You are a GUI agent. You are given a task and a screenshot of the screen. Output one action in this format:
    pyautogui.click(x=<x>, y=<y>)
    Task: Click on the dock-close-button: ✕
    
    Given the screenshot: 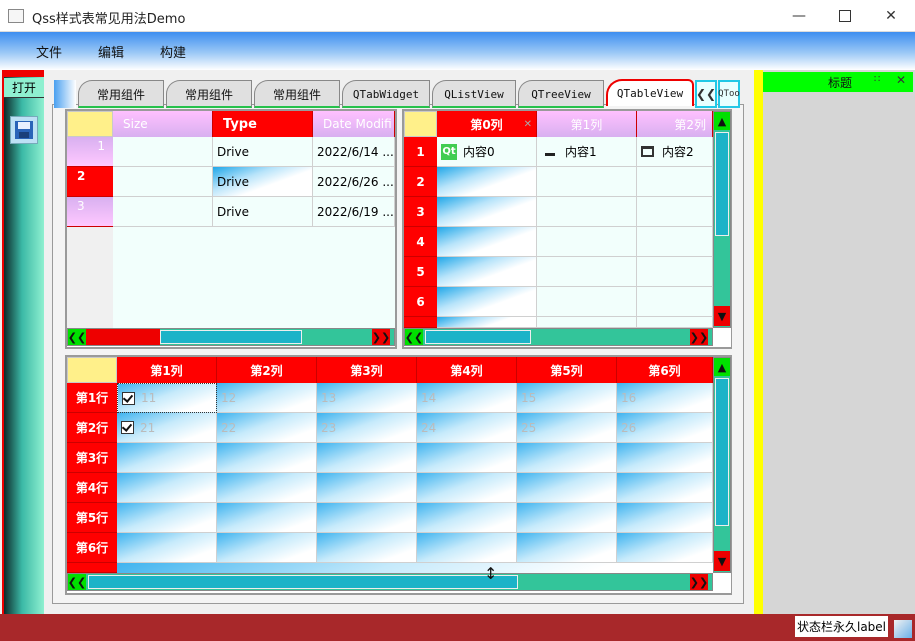 What is the action you would take?
    pyautogui.click(x=901, y=80)
    